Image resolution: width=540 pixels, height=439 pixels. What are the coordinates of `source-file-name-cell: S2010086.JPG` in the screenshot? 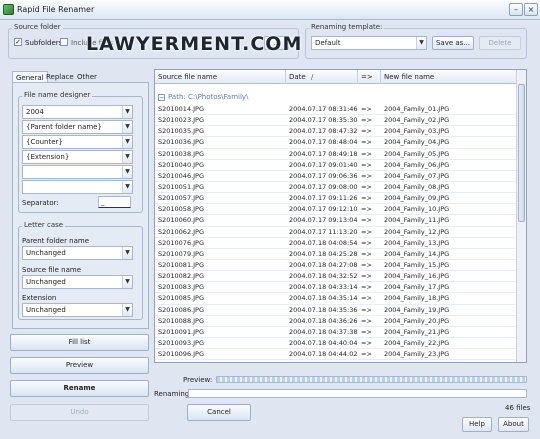 It's located at (181, 309).